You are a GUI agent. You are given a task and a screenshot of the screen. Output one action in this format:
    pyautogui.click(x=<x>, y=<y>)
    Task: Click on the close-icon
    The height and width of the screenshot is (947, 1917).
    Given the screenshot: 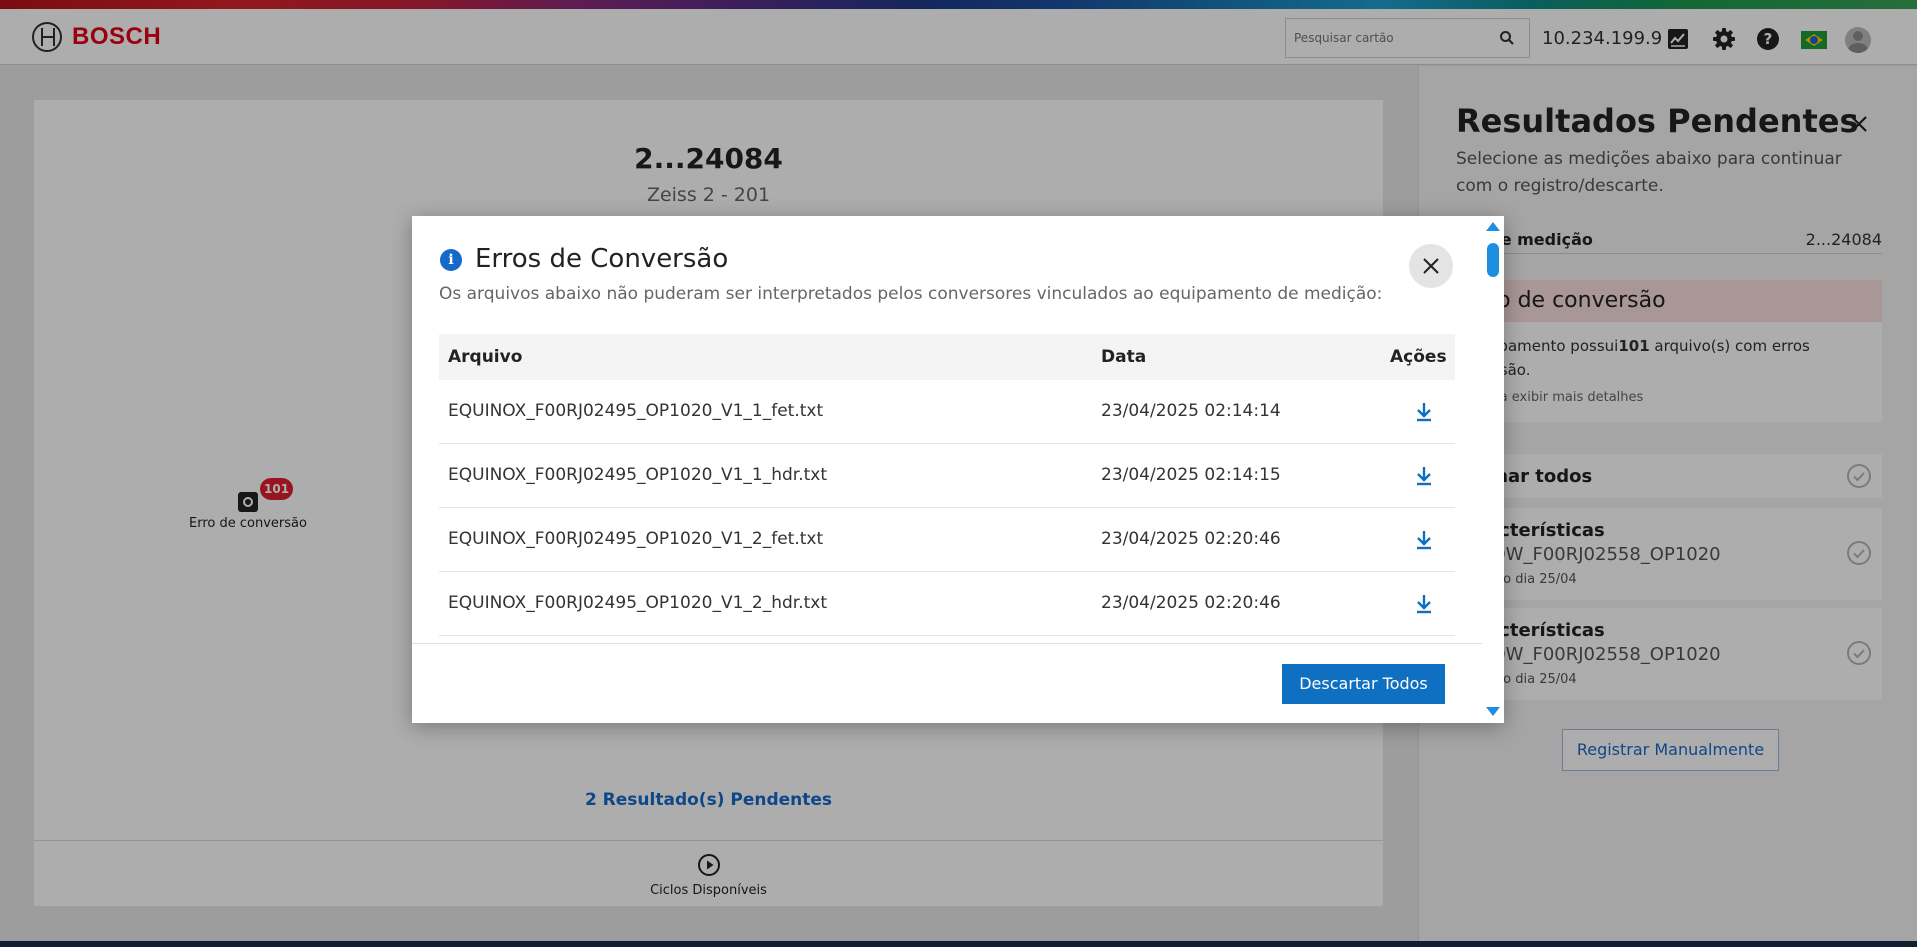 What is the action you would take?
    pyautogui.click(x=1431, y=266)
    